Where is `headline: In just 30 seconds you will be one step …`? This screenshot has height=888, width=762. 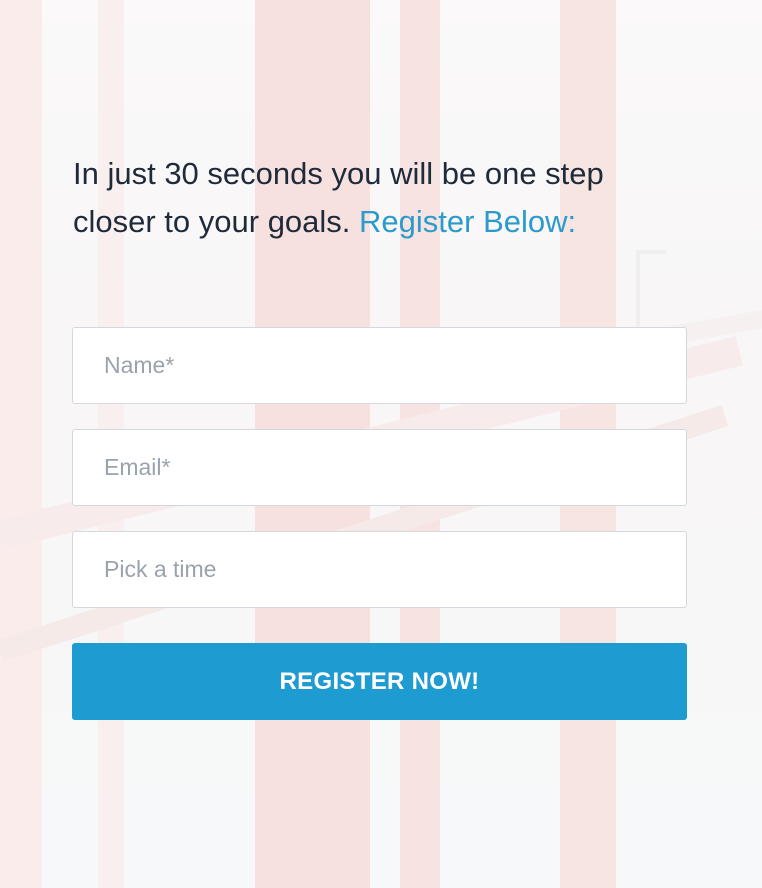 headline: In just 30 seconds you will be one step … is located at coordinates (383, 198).